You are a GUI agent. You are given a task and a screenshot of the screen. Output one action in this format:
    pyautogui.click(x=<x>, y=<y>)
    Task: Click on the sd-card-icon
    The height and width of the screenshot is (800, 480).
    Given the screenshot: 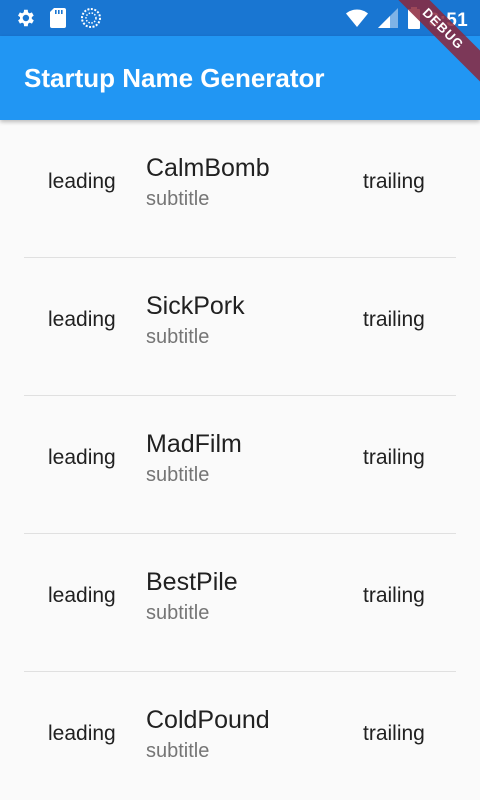 What is the action you would take?
    pyautogui.click(x=58, y=20)
    